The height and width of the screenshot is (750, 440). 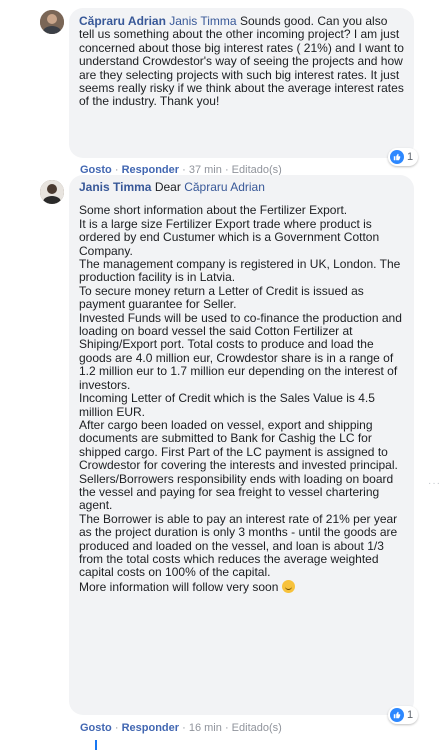 I want to click on comment-paragraph: More information will follow very soon, so click(x=241, y=586).